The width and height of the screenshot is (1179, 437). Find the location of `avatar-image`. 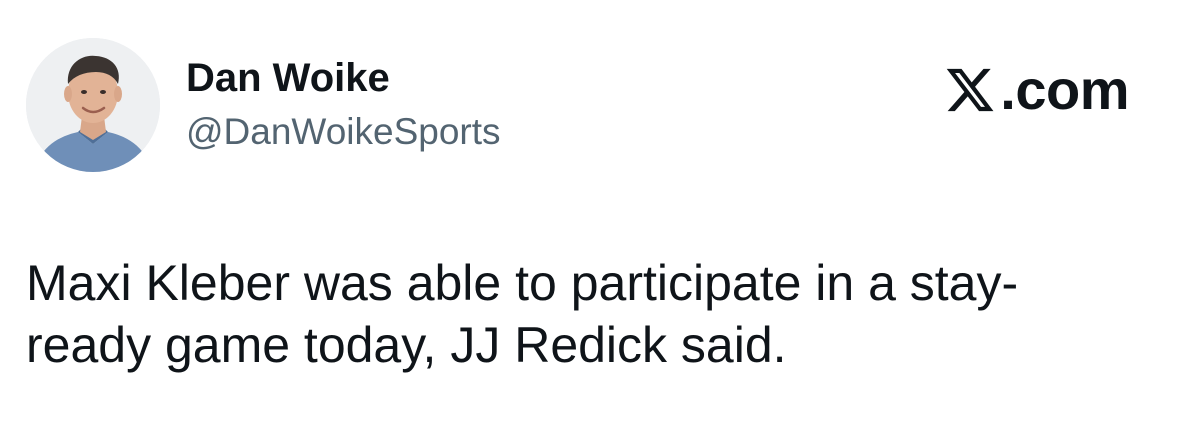

avatar-image is located at coordinates (93, 105).